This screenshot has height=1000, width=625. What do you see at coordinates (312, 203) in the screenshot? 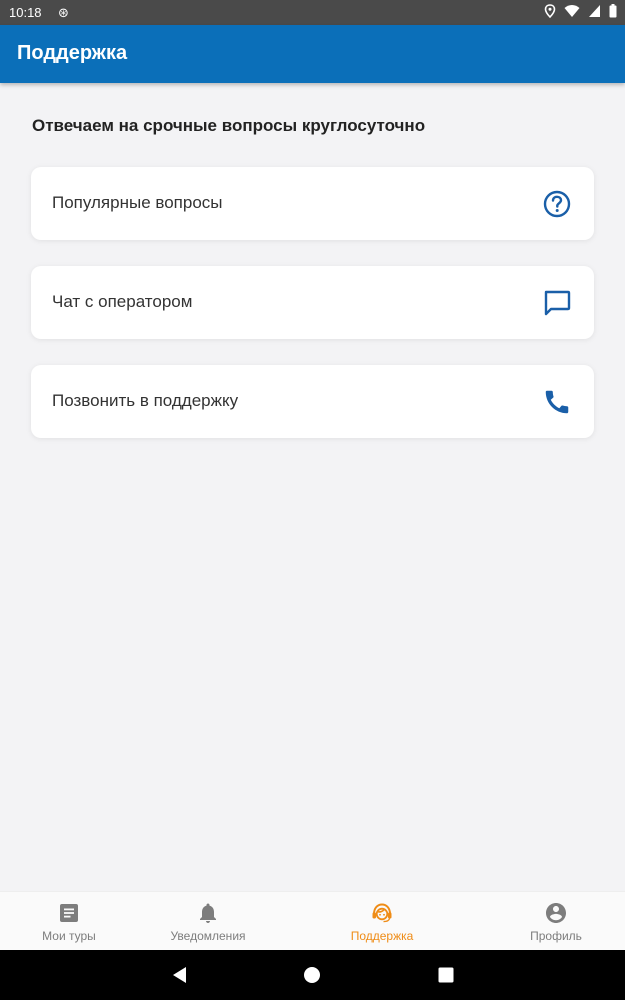
I see `popular-questions-card: Популярные вопросы` at bounding box center [312, 203].